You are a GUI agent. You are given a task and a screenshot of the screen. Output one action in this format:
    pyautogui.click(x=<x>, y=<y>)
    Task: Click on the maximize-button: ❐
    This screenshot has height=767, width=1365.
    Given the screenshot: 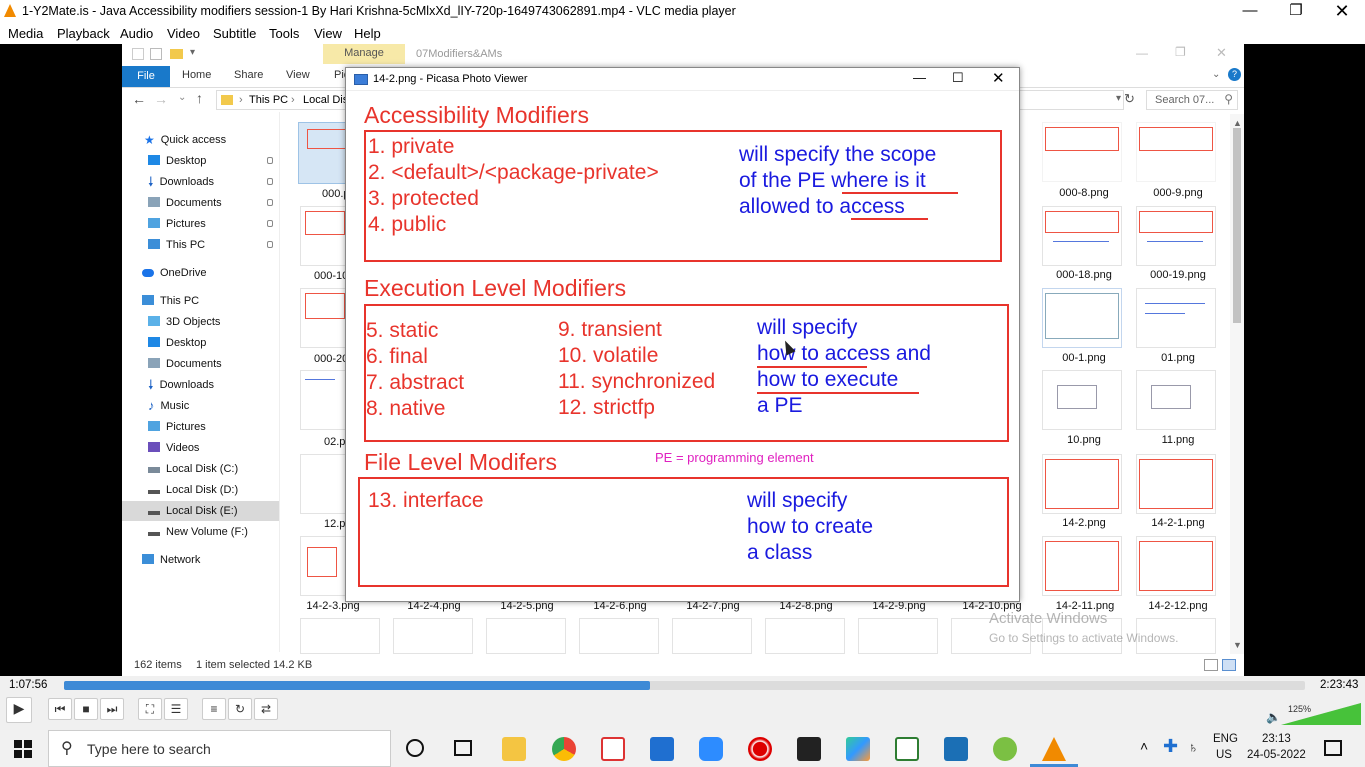 What is the action you would take?
    pyautogui.click(x=1296, y=11)
    